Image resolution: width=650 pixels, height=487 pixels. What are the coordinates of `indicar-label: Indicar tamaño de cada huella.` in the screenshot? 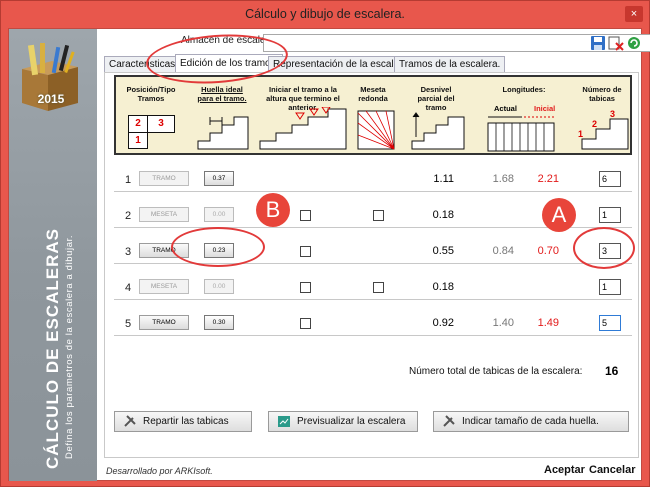 It's located at (530, 421).